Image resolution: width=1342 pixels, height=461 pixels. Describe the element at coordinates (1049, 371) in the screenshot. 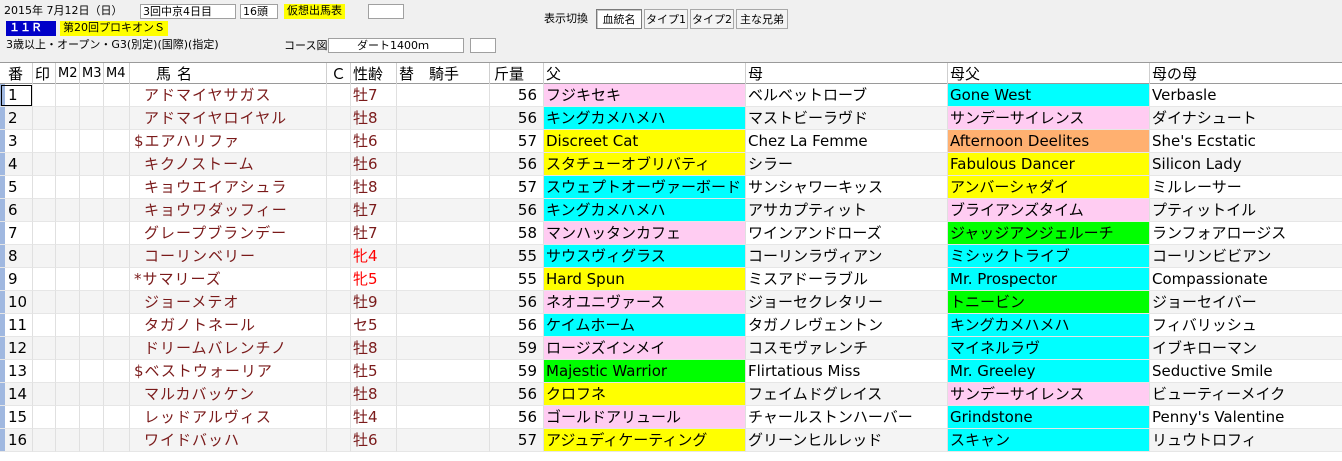

I see `damsire: Mr. Greeley` at that location.